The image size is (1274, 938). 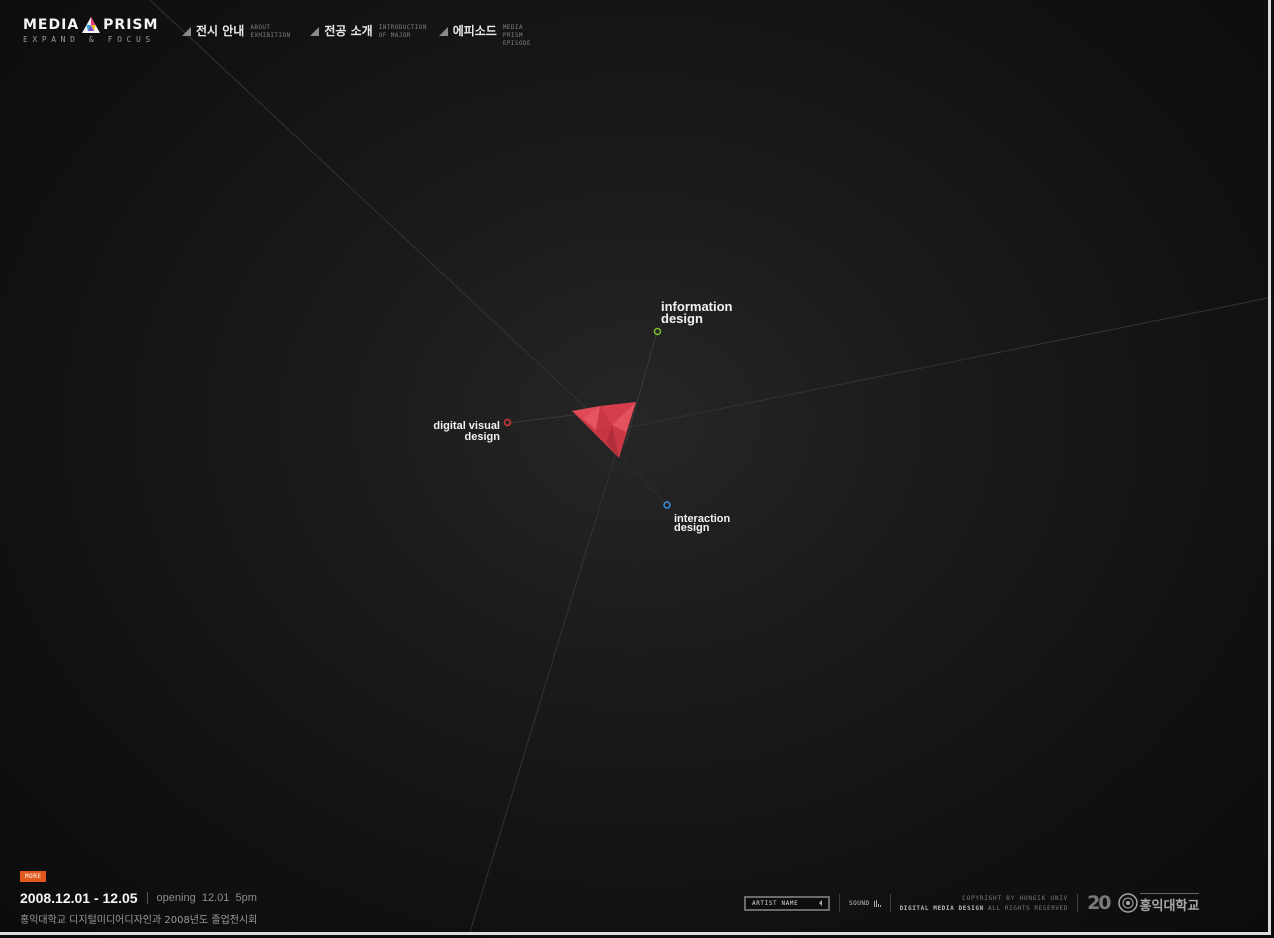 I want to click on copyright-line: COPYRIGHT BY HONGIK UNIV, so click(x=1015, y=898).